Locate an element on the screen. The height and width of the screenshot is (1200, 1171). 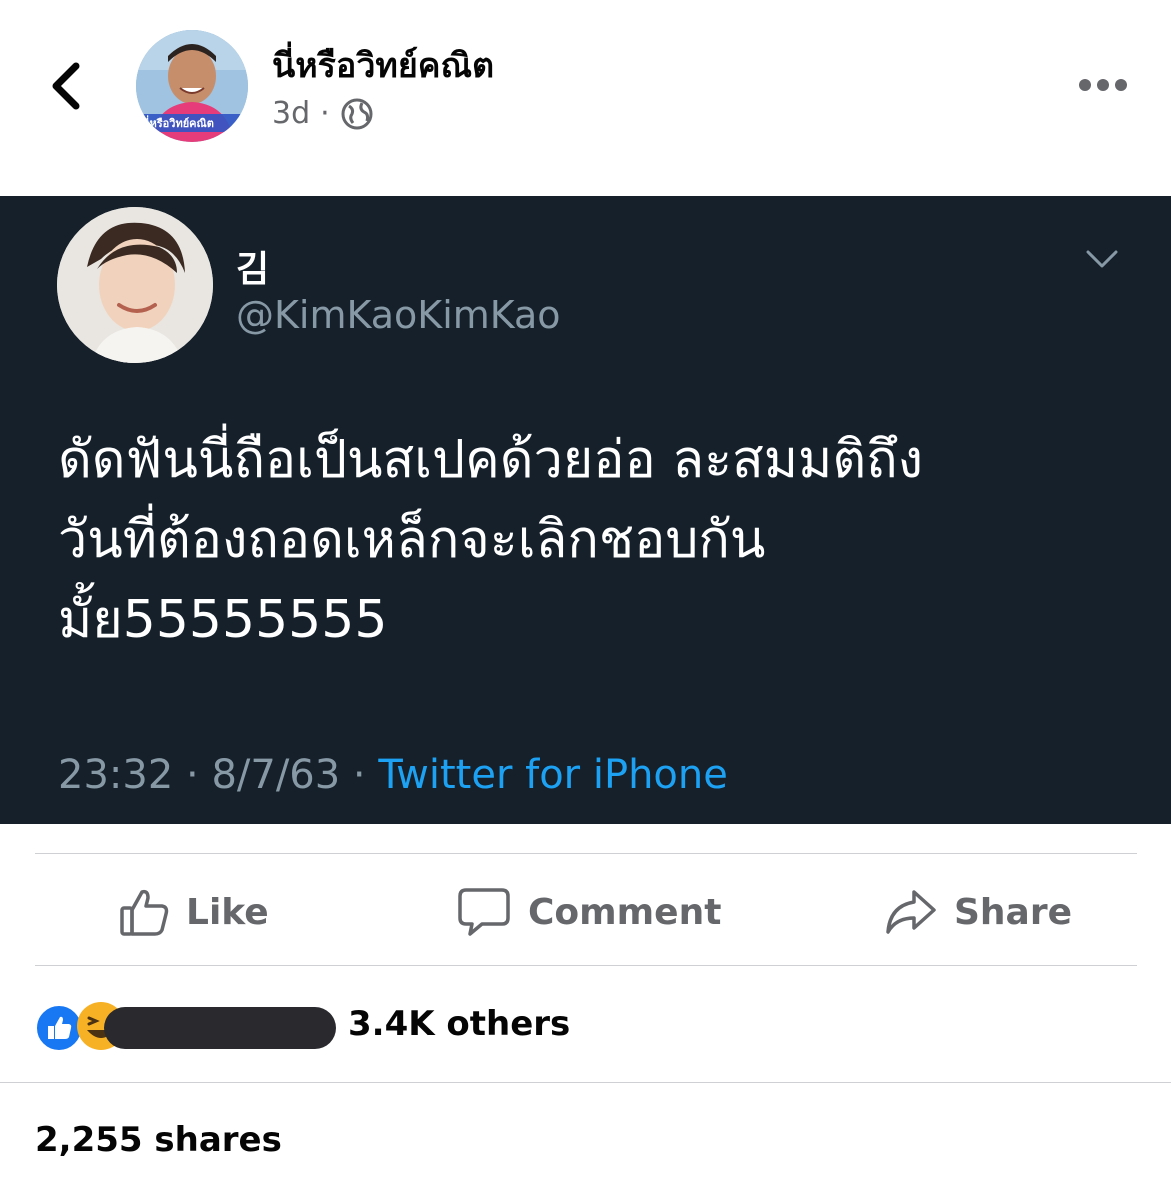
more-options-button is located at coordinates (1103, 85).